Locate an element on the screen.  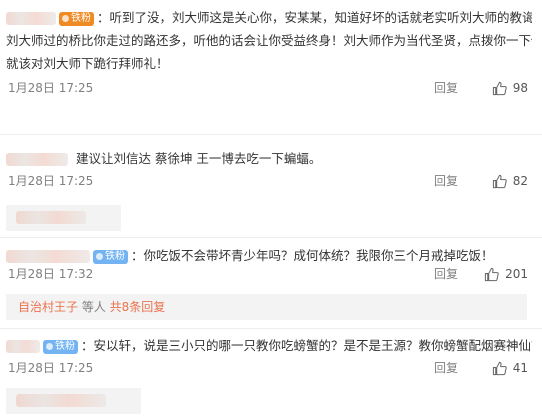
like-count: 98 is located at coordinates (520, 88).